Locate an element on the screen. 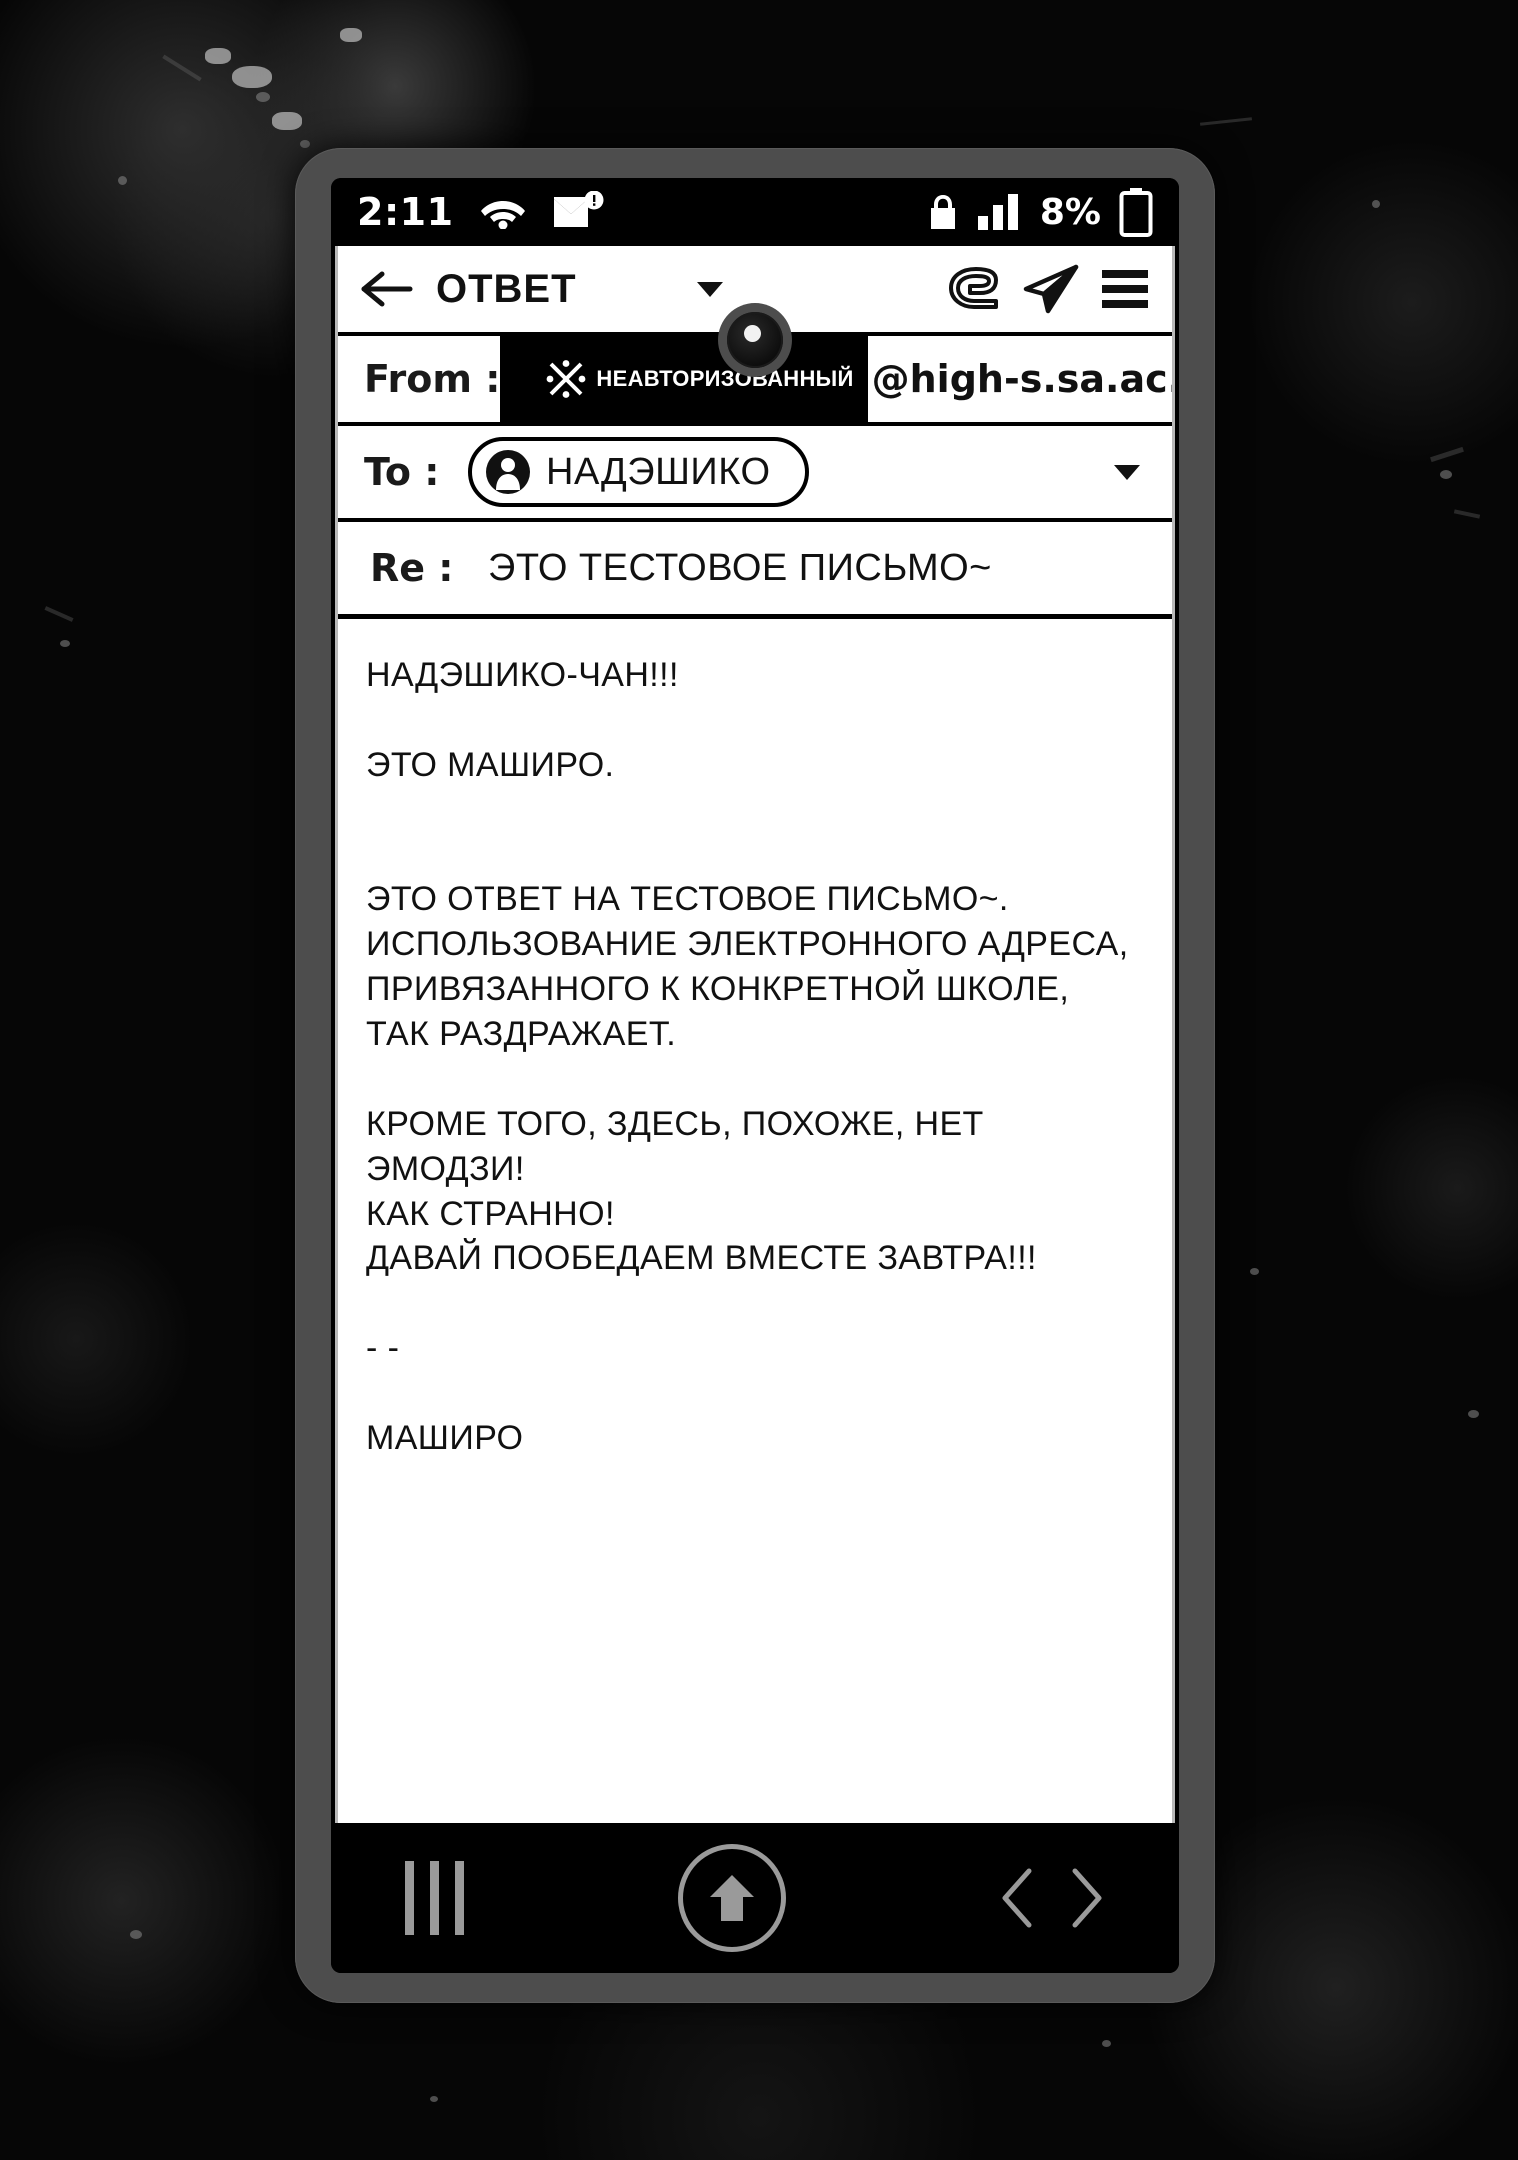 The height and width of the screenshot is (2160, 1518). status-bar: 2:11 8% is located at coordinates (755, 212).